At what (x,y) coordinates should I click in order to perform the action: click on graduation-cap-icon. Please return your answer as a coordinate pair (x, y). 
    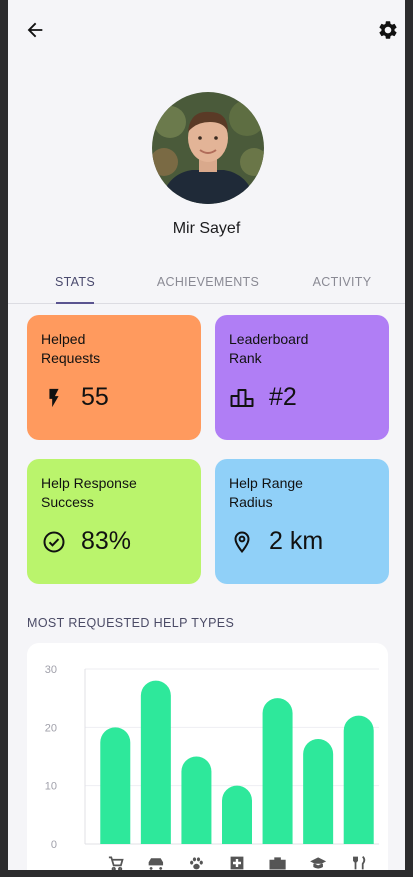
    Looking at the image, I should click on (318, 863).